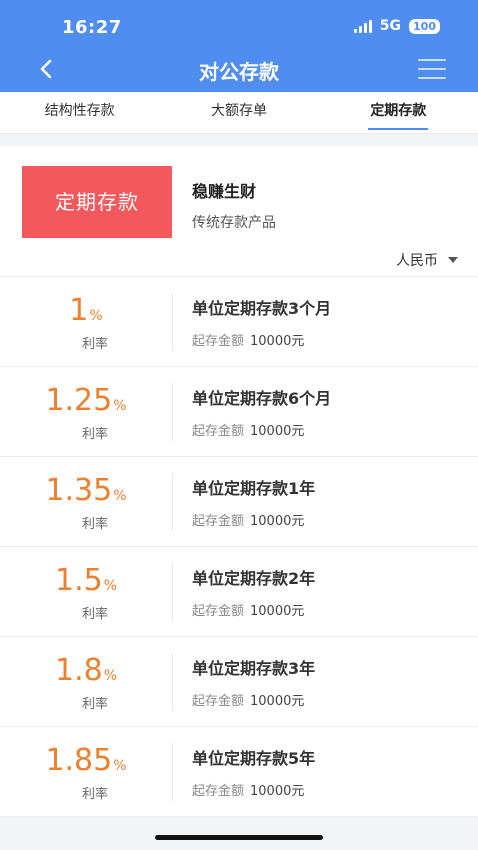 The height and width of the screenshot is (850, 478). Describe the element at coordinates (92, 27) in the screenshot. I see `status-time: 16:27` at that location.